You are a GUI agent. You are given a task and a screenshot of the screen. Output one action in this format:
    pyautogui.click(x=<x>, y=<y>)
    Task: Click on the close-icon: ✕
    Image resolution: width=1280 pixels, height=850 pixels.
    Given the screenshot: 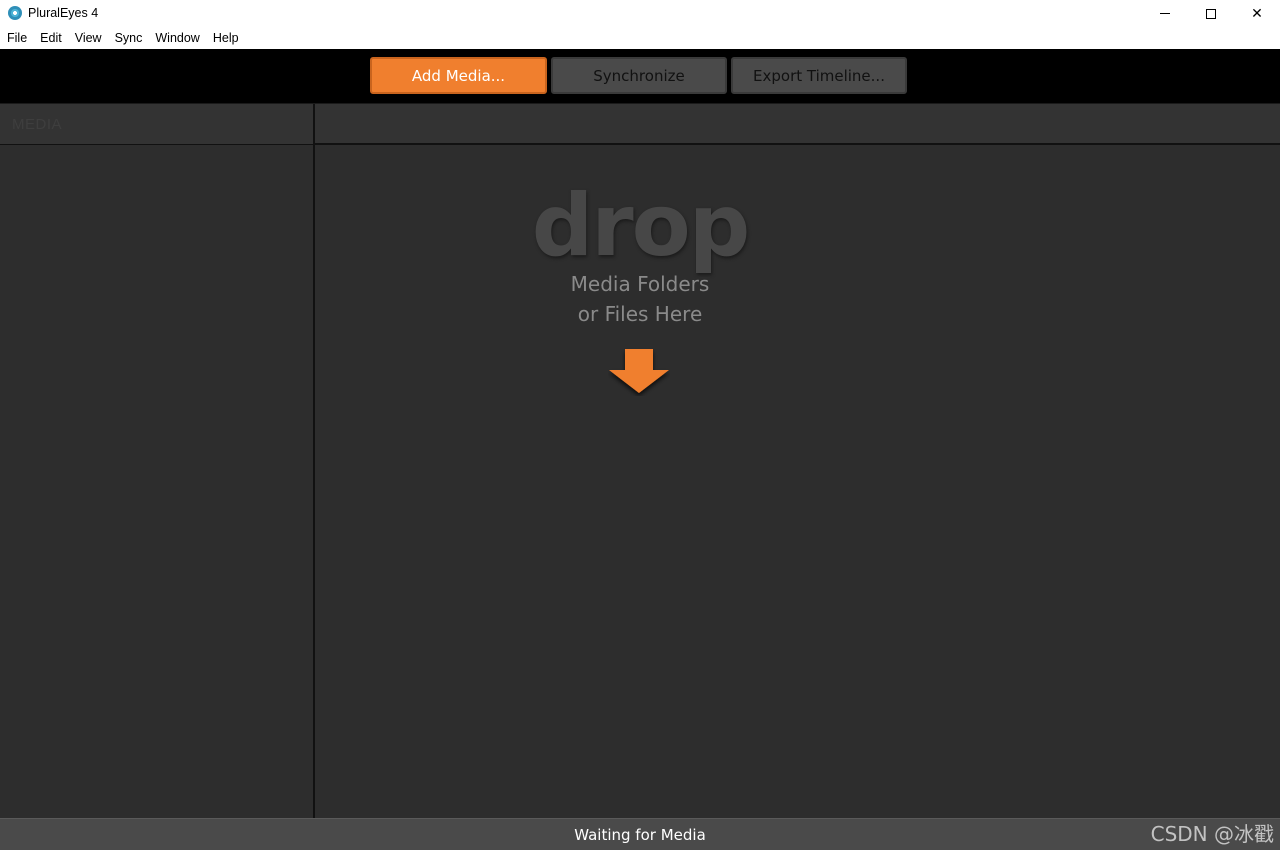 What is the action you would take?
    pyautogui.click(x=1257, y=13)
    